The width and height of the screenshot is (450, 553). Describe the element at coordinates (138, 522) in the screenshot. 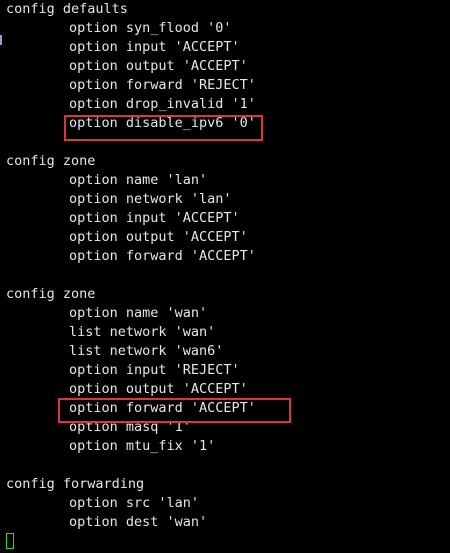

I see `config-line: option dest 'wan'` at that location.